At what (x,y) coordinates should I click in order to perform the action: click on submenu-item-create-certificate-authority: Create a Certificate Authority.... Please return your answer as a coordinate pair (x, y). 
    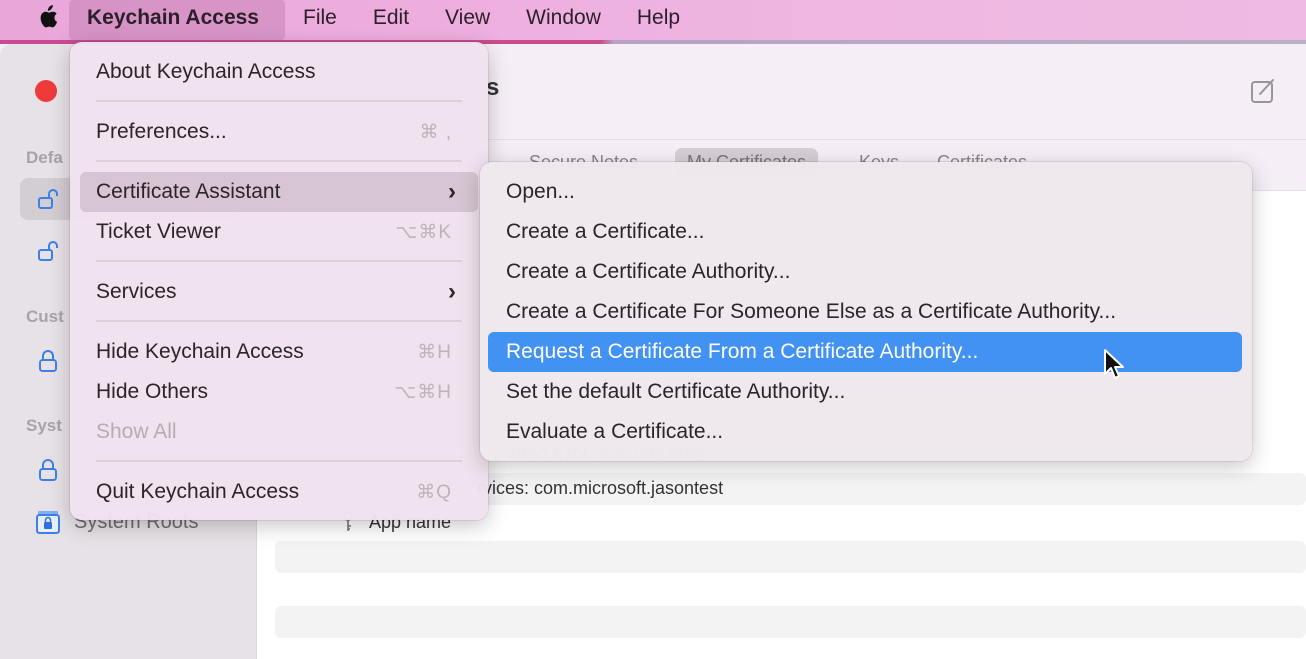
    Looking at the image, I should click on (865, 272).